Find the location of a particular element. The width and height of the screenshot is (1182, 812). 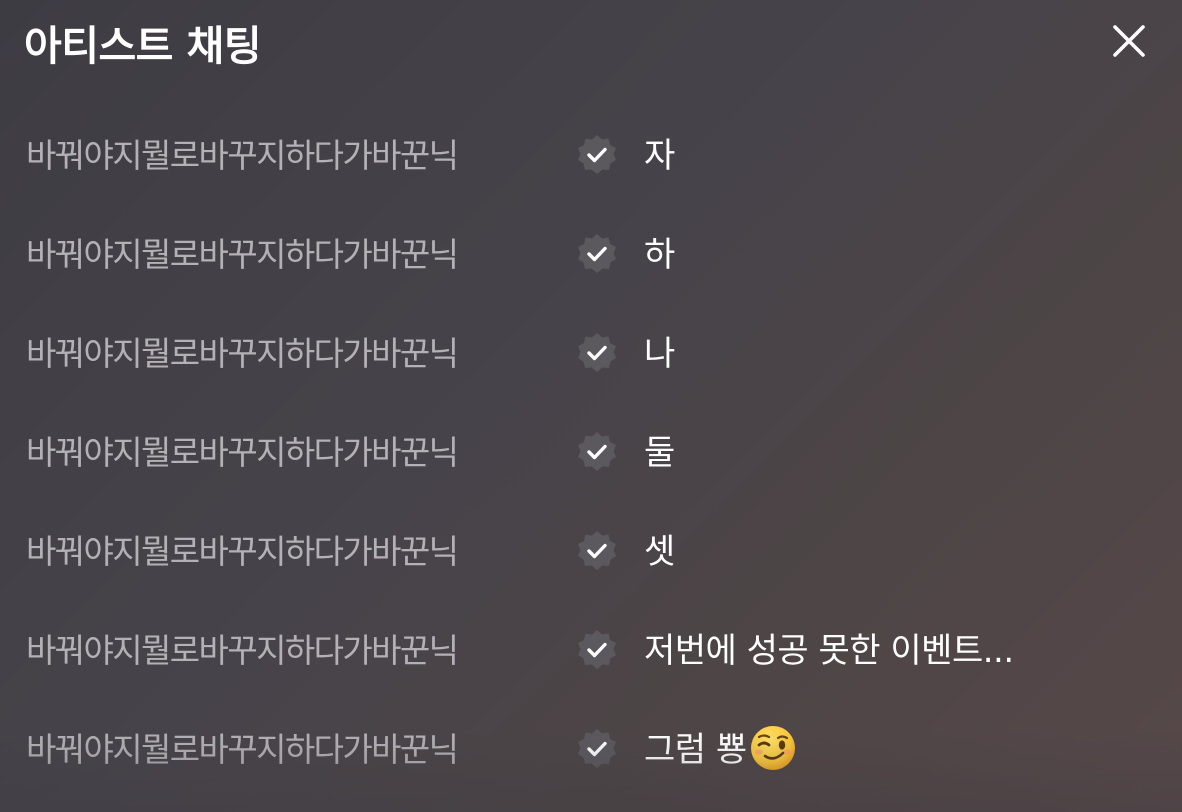

message-text: 셋 is located at coordinates (659, 552).